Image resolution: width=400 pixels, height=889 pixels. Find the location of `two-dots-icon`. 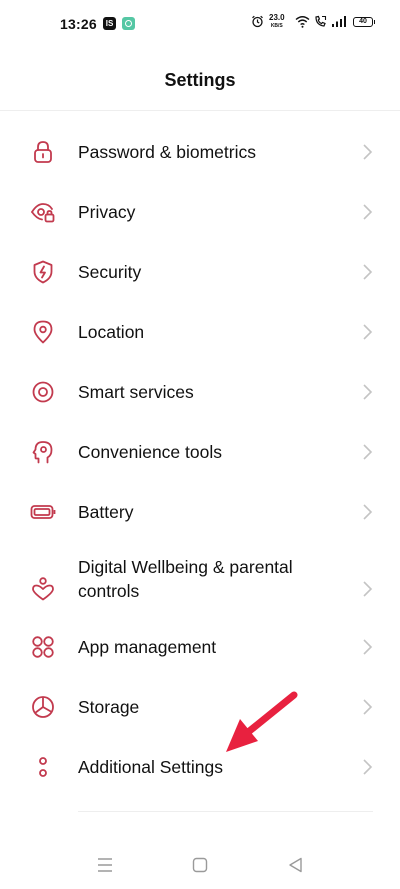

two-dots-icon is located at coordinates (43, 767).